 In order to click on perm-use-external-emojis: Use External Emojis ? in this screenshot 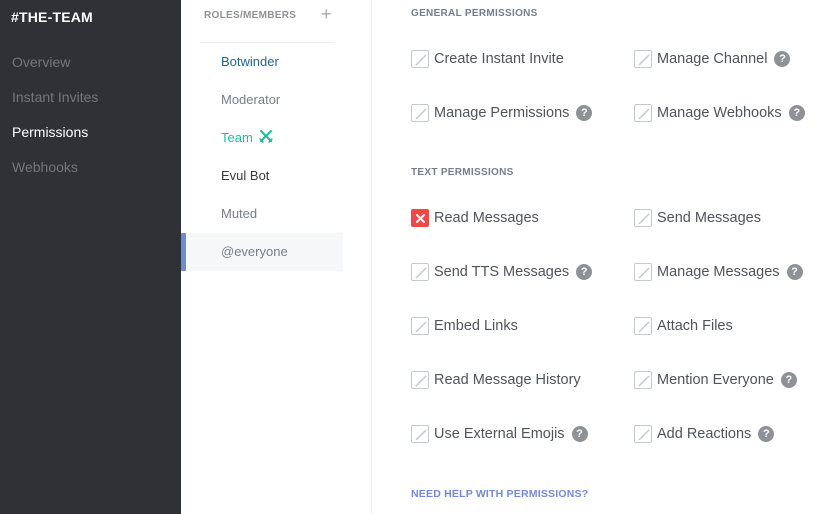, I will do `click(499, 434)`.